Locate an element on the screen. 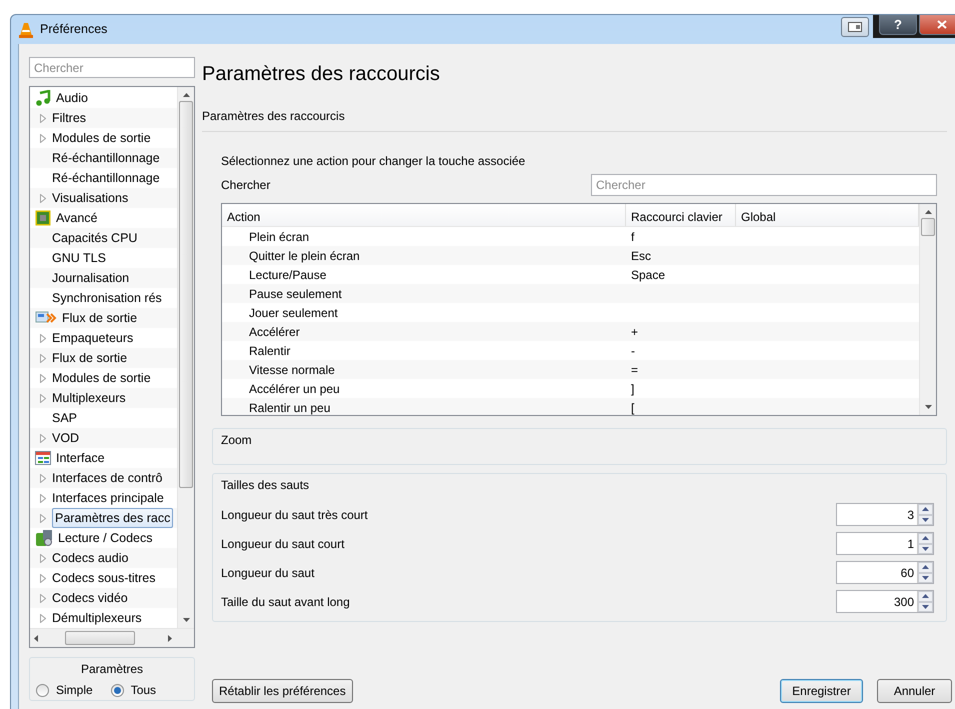  table-cell-text: ] is located at coordinates (633, 389).